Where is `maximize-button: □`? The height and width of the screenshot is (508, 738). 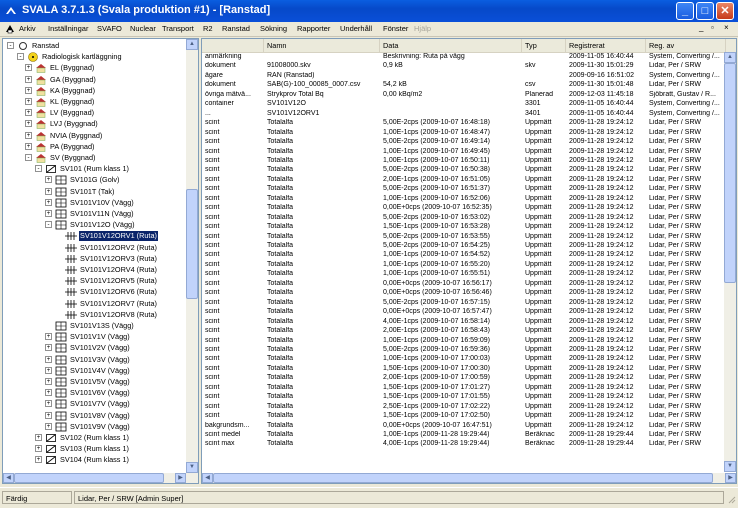 maximize-button: □ is located at coordinates (705, 11).